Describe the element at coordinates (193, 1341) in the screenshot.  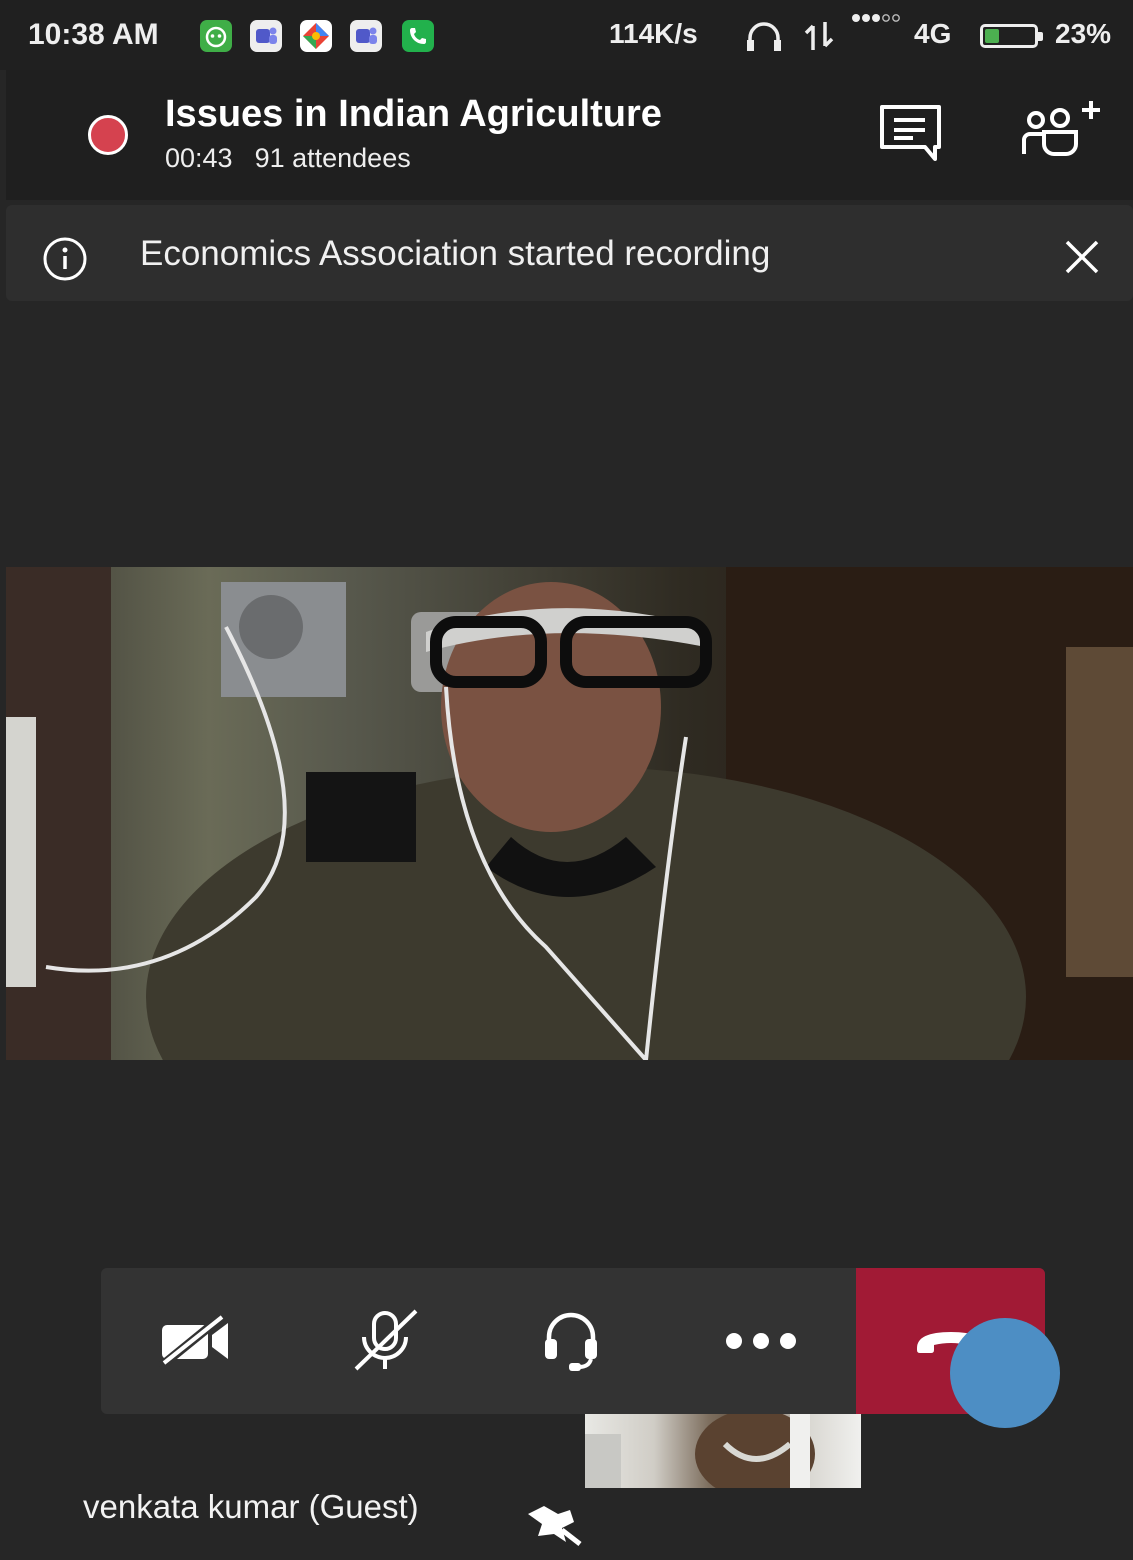
I see `camera-off-icon` at that location.